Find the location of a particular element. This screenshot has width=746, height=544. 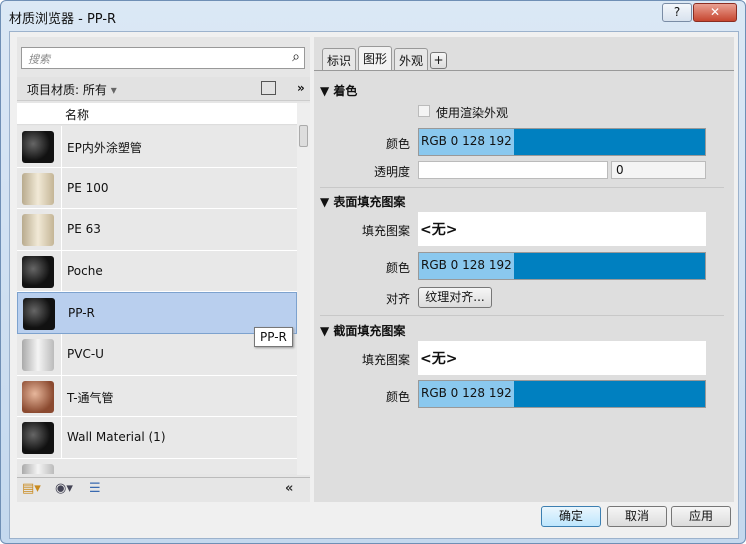

column-header-name: 名称 is located at coordinates (157, 114).